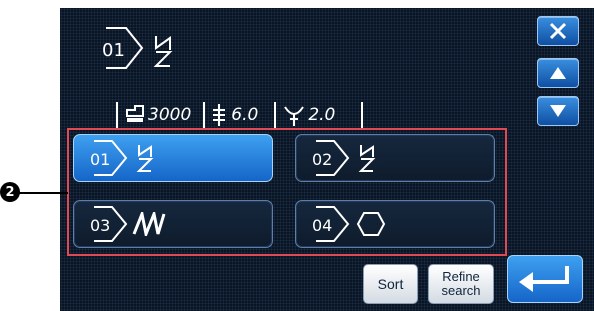 This screenshot has height=311, width=594. Describe the element at coordinates (219, 115) in the screenshot. I see `stitch-length-icon` at that location.